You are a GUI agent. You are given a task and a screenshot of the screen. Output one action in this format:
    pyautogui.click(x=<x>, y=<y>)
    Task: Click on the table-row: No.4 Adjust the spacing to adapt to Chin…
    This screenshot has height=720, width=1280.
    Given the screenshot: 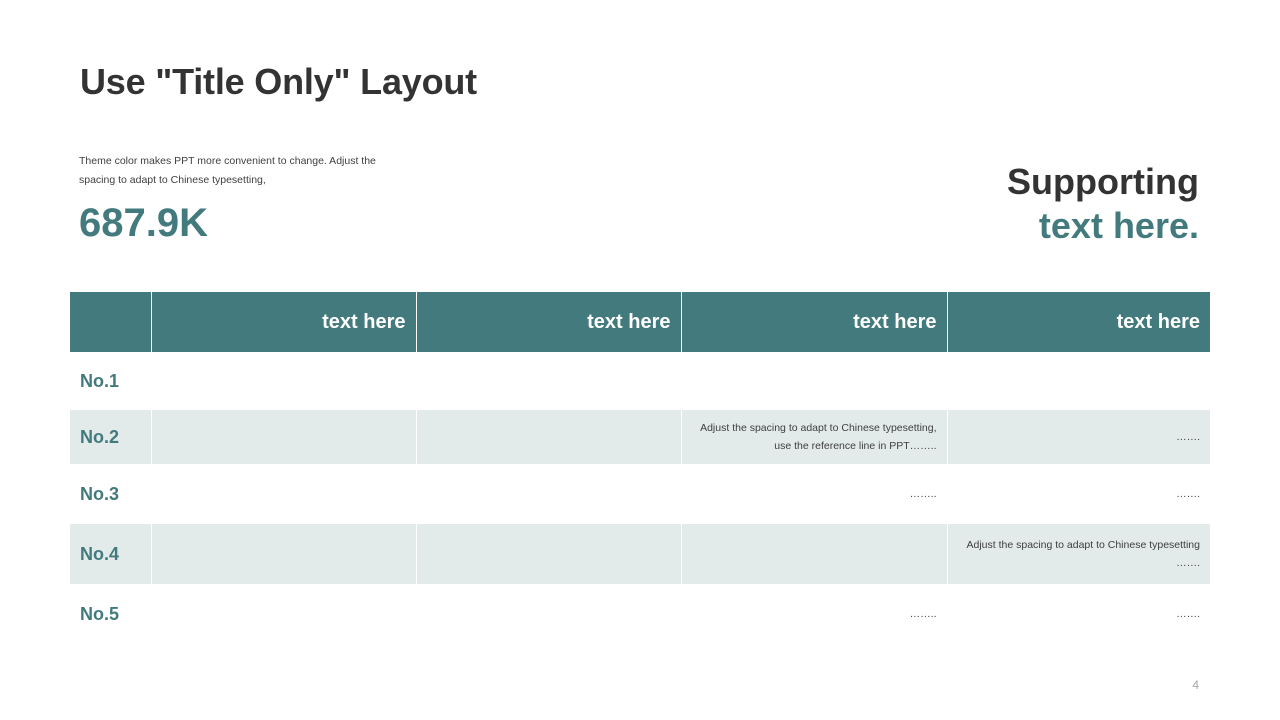 What is the action you would take?
    pyautogui.click(x=640, y=554)
    